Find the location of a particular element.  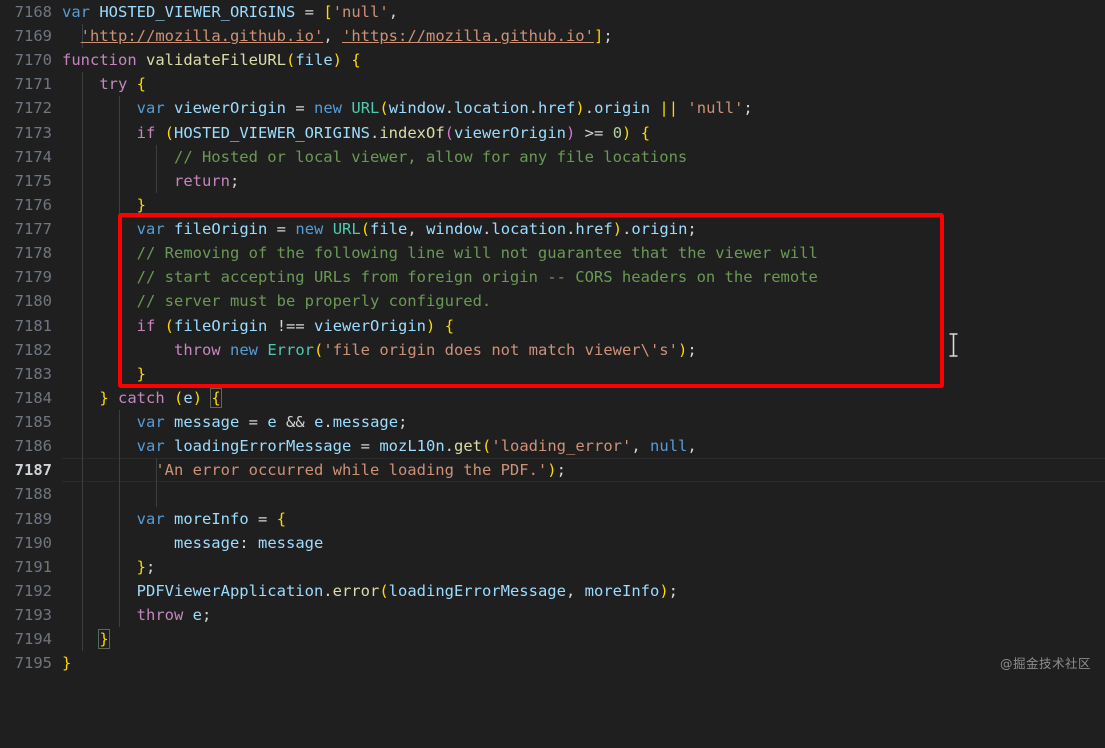

line-number: 7169 is located at coordinates (33, 36).